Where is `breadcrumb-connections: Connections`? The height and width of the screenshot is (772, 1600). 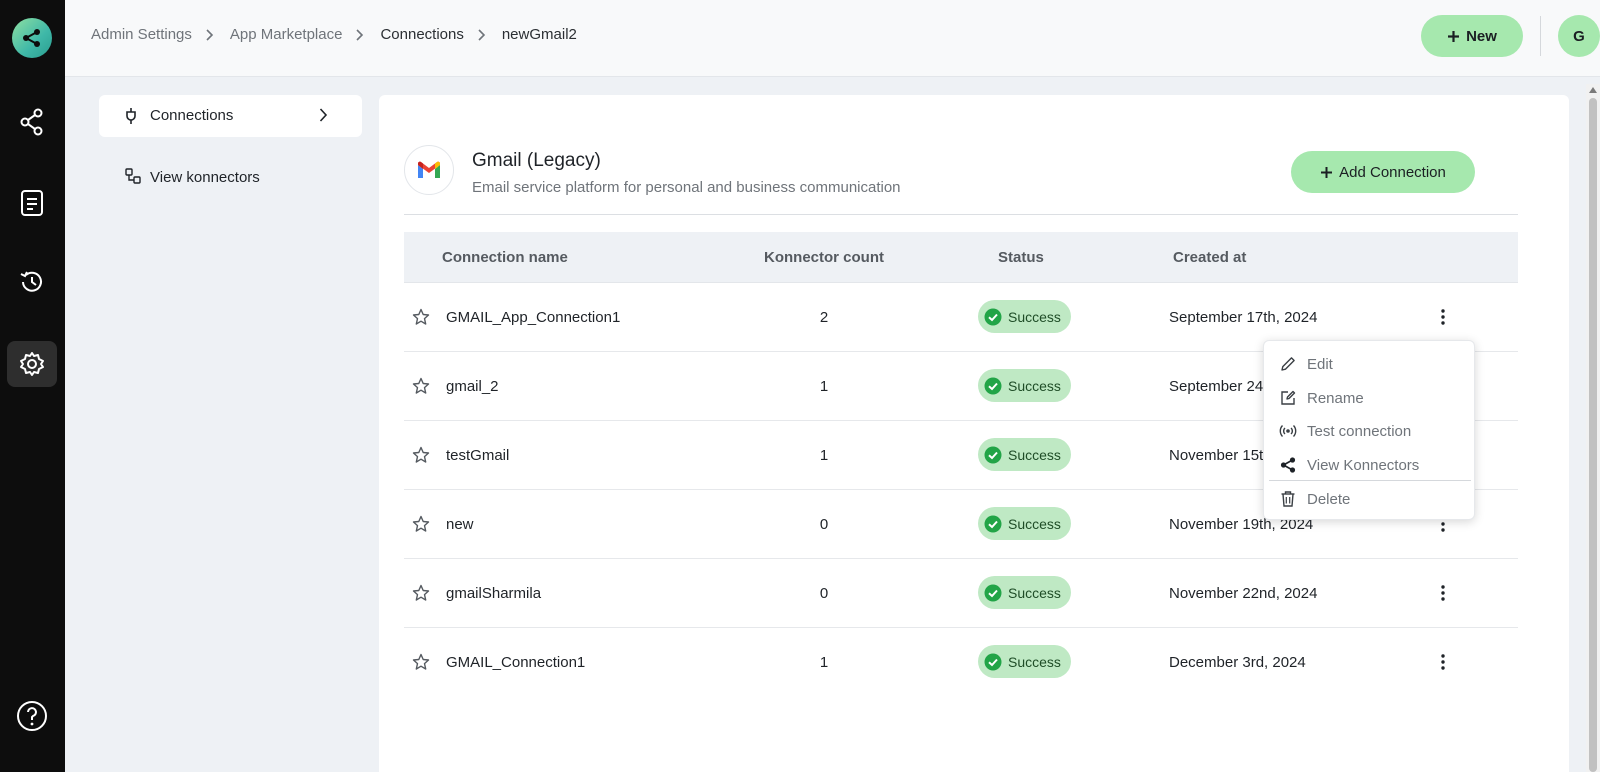
breadcrumb-connections: Connections is located at coordinates (421, 34).